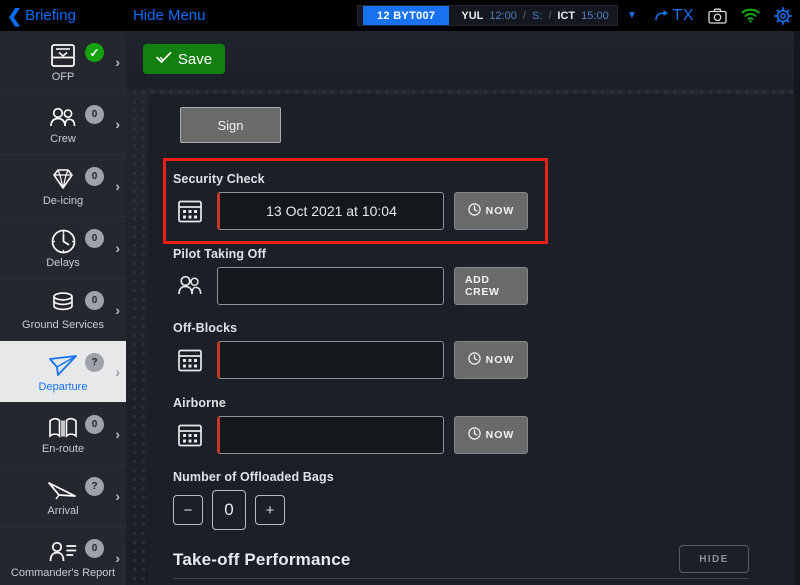 The height and width of the screenshot is (585, 800). I want to click on sidebar-item-delays: Delays 0 ›, so click(63, 248).